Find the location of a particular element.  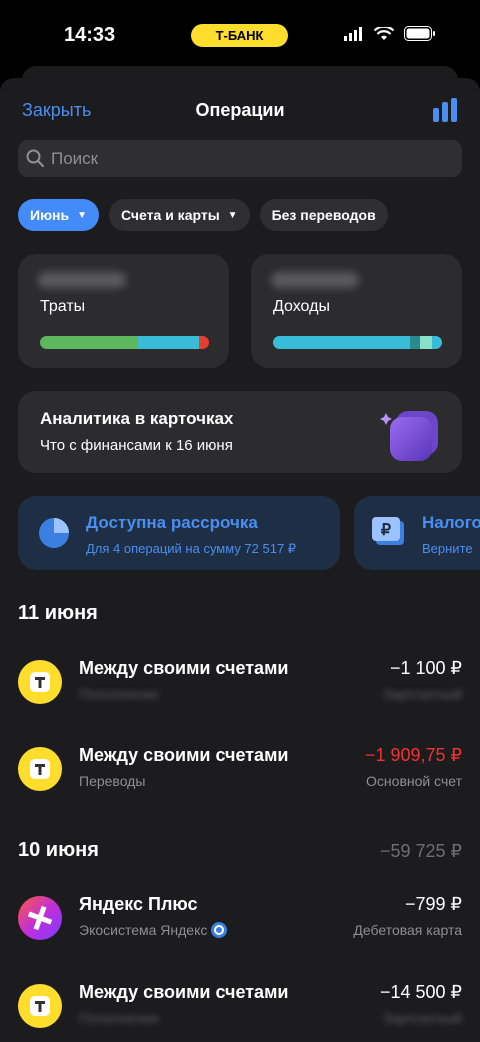

operation-amount: −1 909,75 ₽ is located at coordinates (413, 755).